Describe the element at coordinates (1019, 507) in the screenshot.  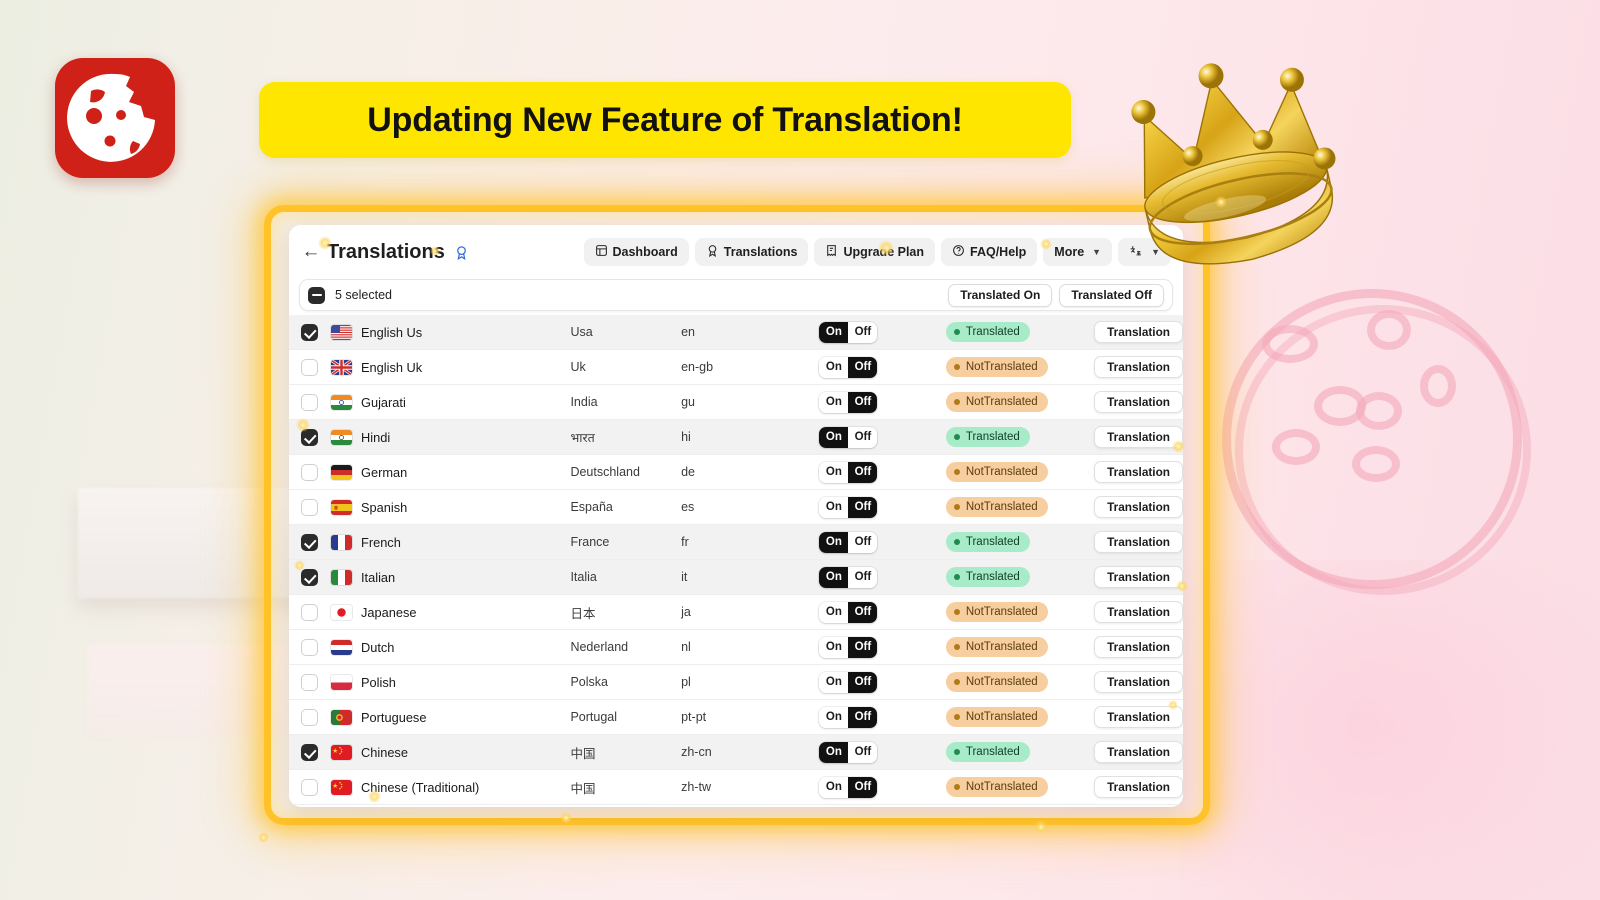
I see `row-status-cell: NotTranslated` at that location.